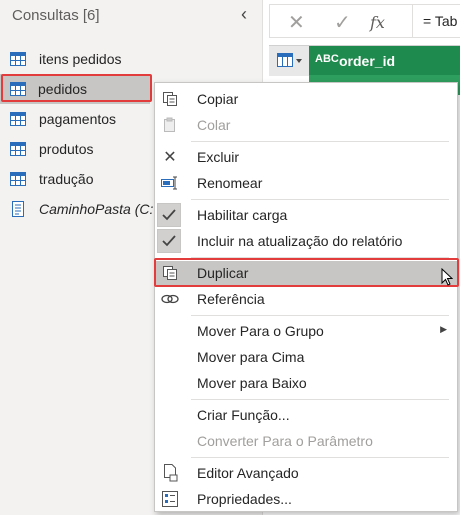  I want to click on query-label: pedidos, so click(63, 89).